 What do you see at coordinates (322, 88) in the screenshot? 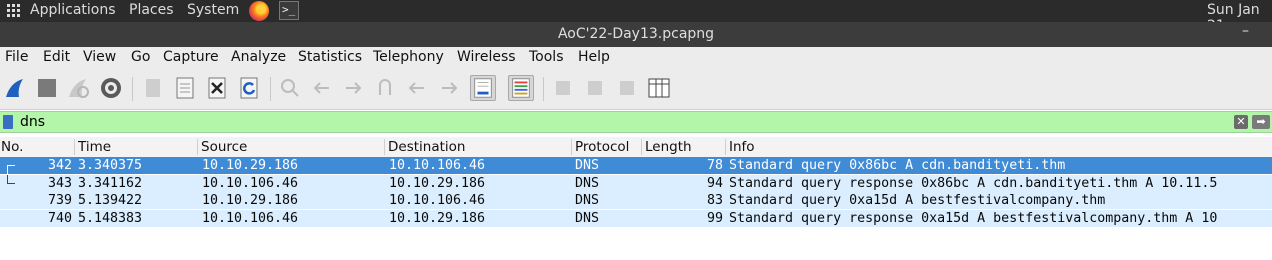
I see `go-back-icon` at bounding box center [322, 88].